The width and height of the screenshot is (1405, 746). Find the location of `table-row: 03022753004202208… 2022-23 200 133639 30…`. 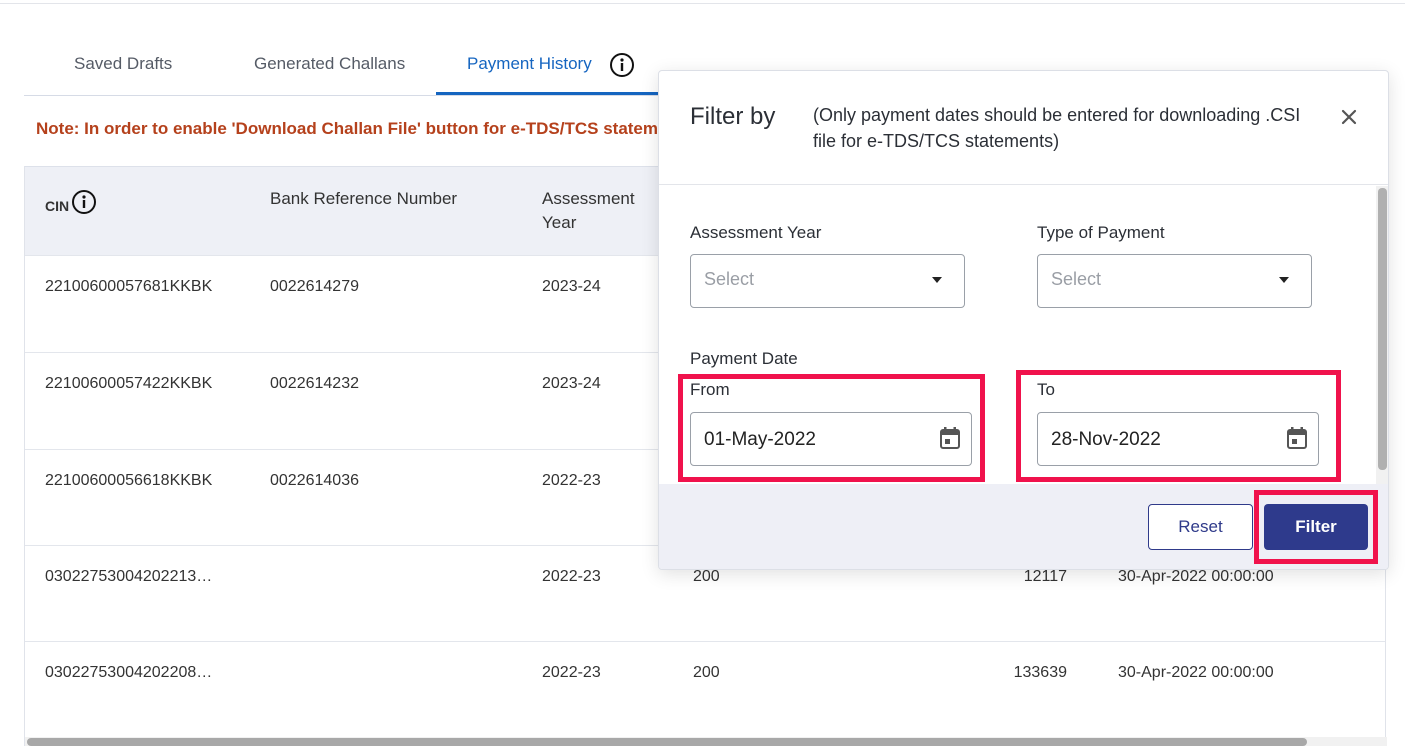

table-row: 03022753004202208… 2022-23 200 133639 30… is located at coordinates (705, 689).